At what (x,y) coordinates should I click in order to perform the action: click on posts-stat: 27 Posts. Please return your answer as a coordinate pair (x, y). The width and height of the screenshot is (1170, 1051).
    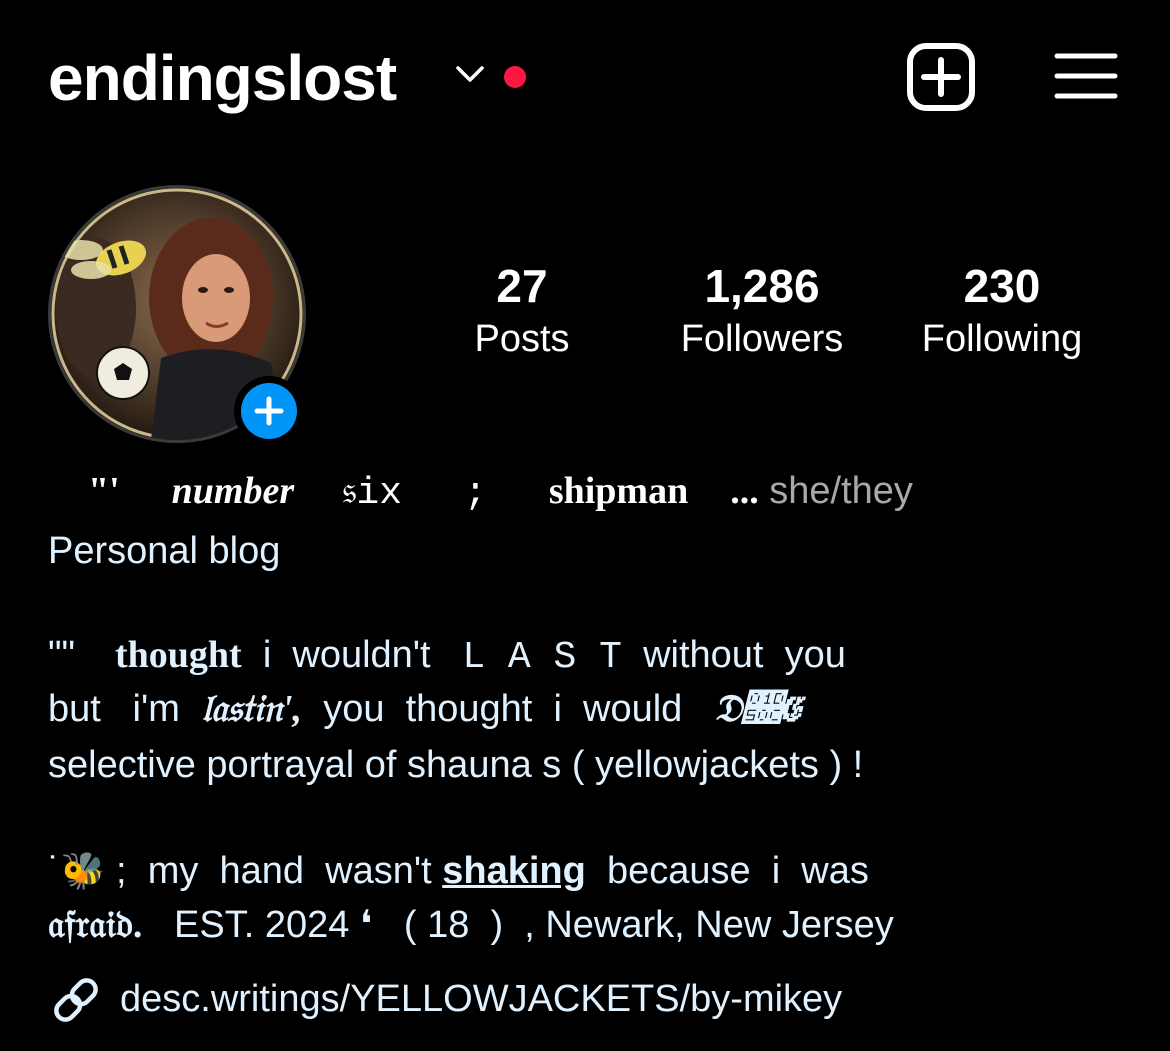
    Looking at the image, I should click on (522, 311).